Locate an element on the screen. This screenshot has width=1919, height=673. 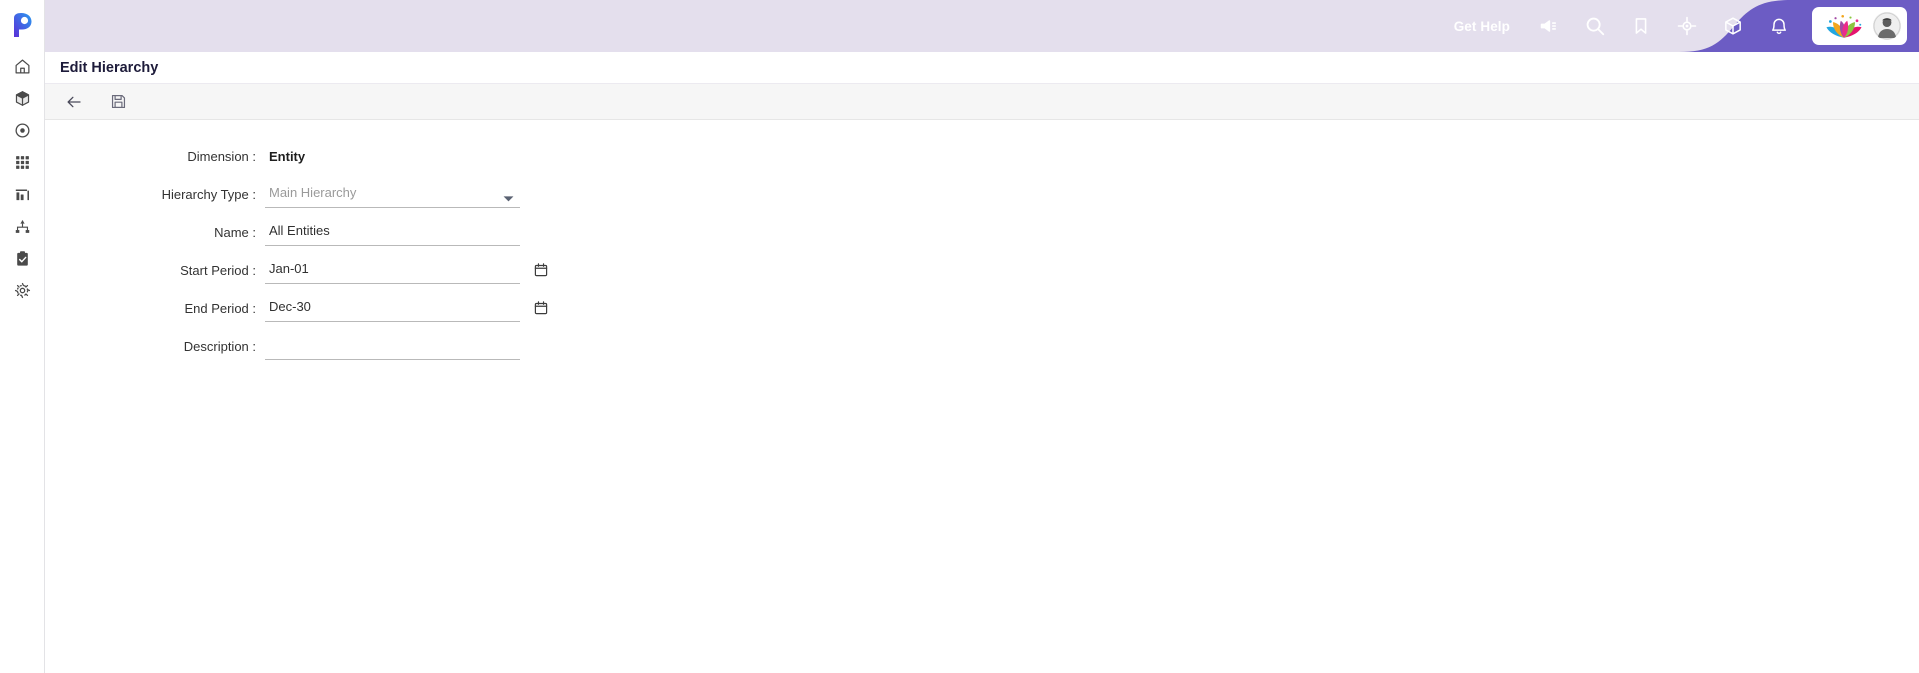
hierarchy-type-select is located at coordinates (392, 194).